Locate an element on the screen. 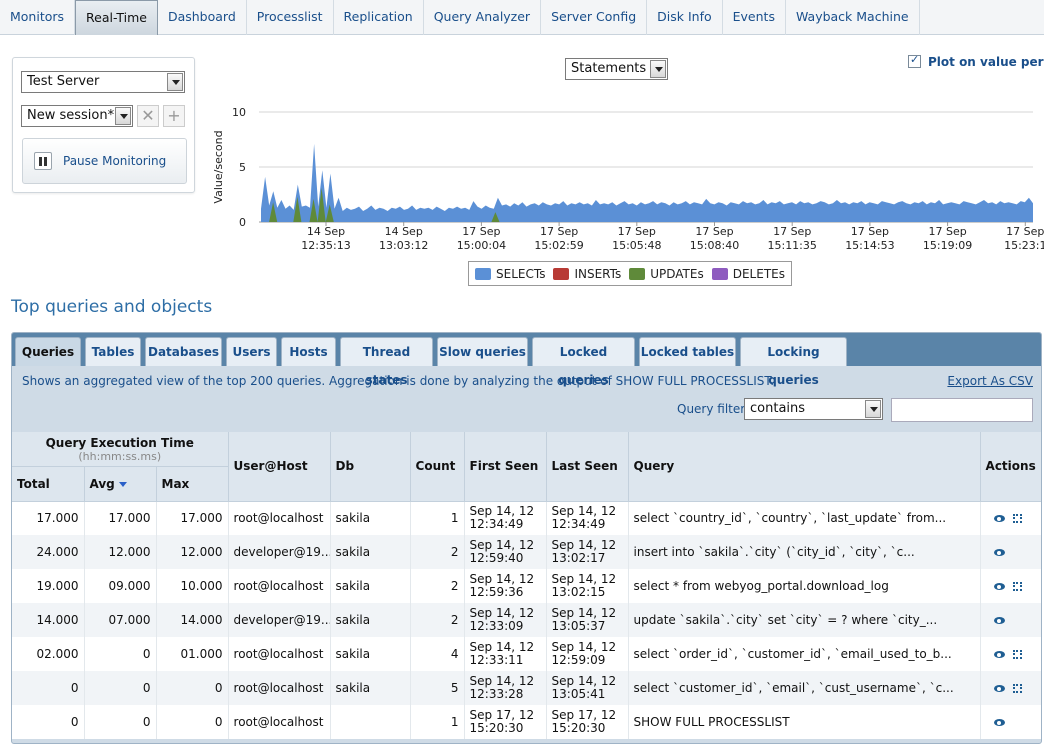 The width and height of the screenshot is (1044, 744). col-header-max: Max is located at coordinates (192, 484).